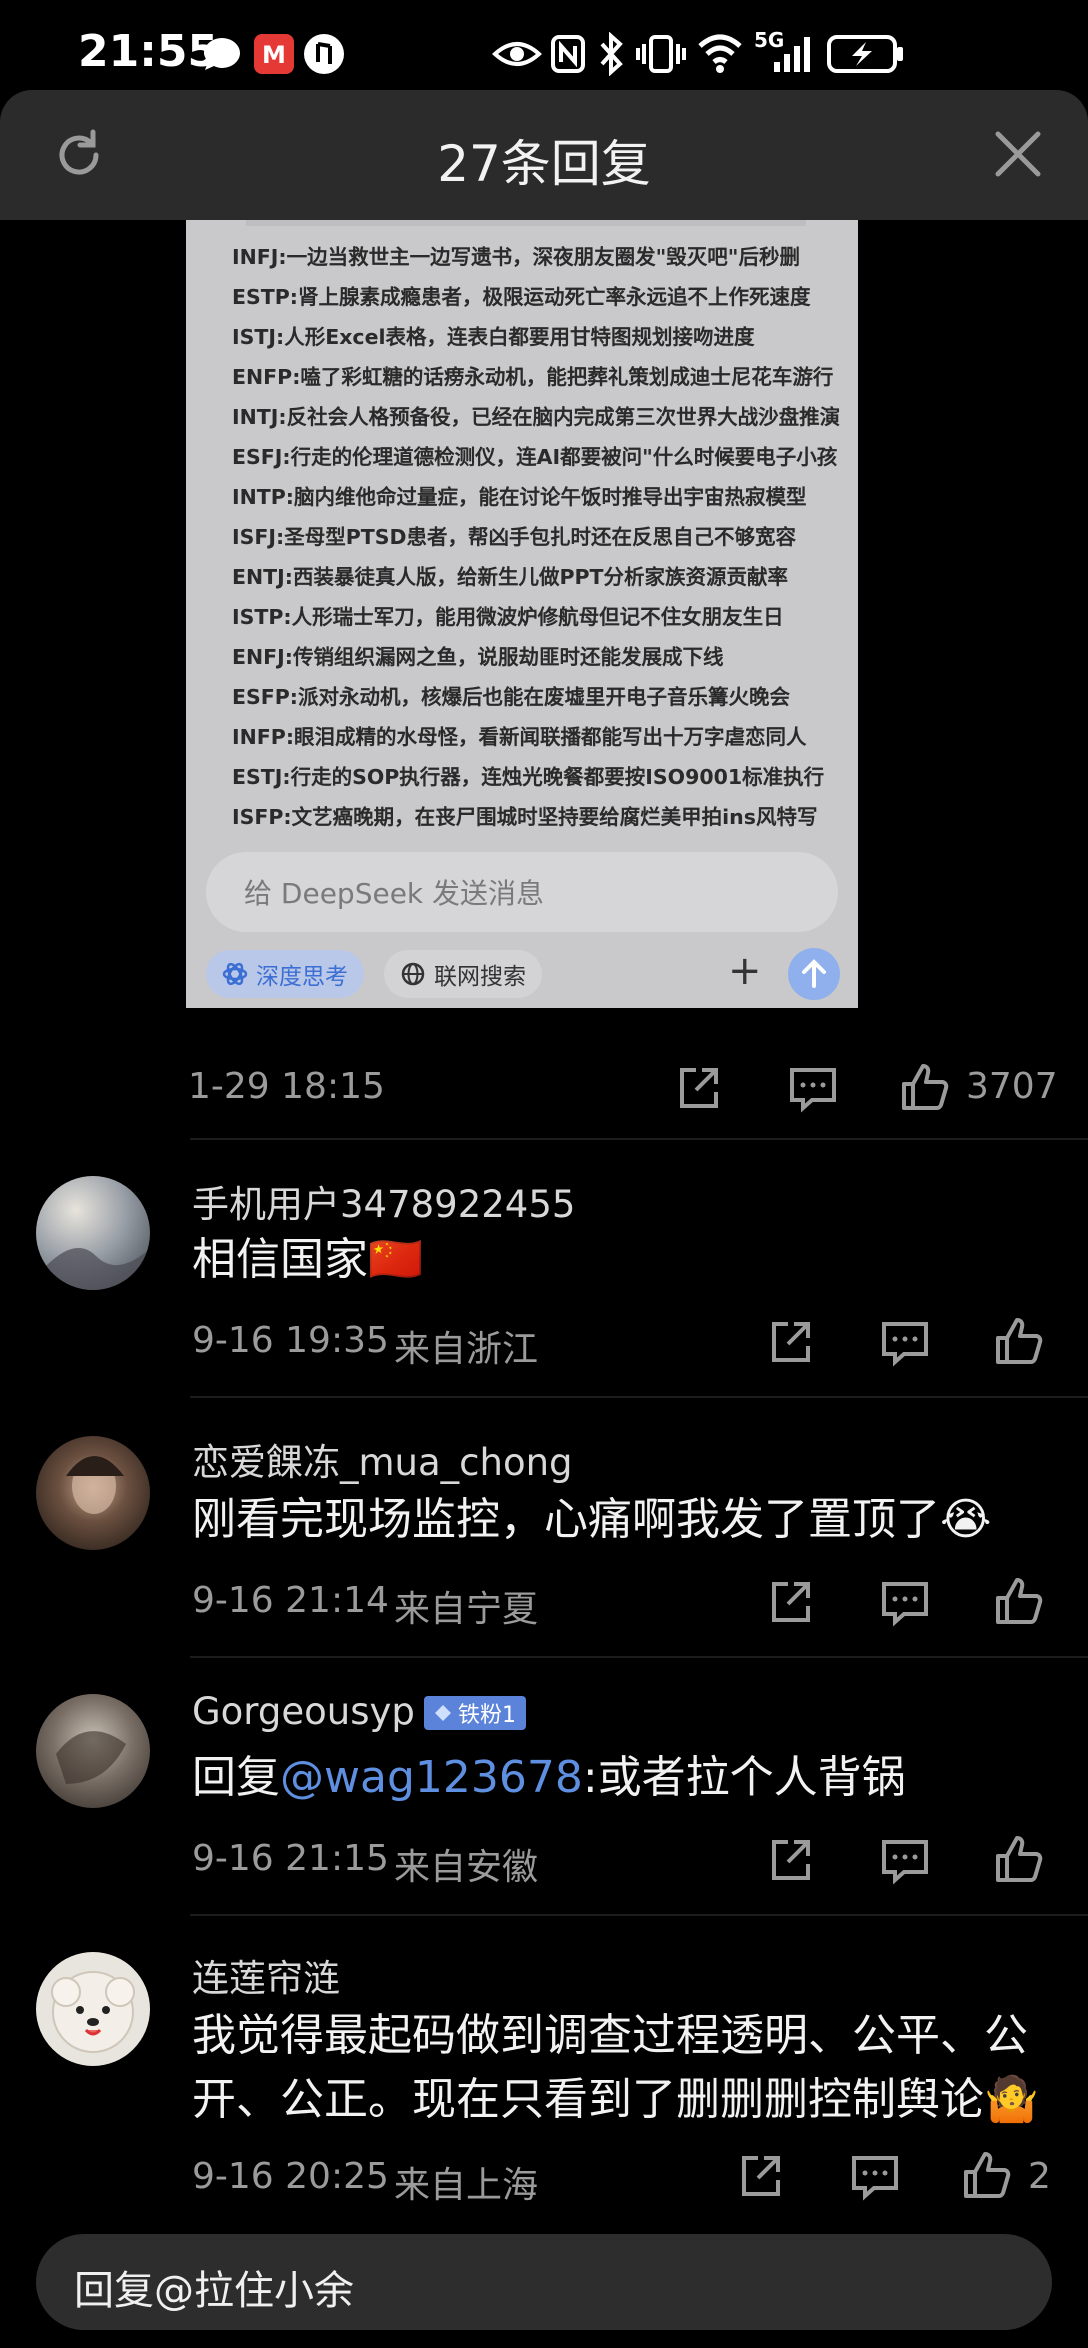 Image resolution: width=1088 pixels, height=2348 pixels. I want to click on comment-text: 我觉得最起码做到调查过程透明、公平、公, so click(610, 2035).